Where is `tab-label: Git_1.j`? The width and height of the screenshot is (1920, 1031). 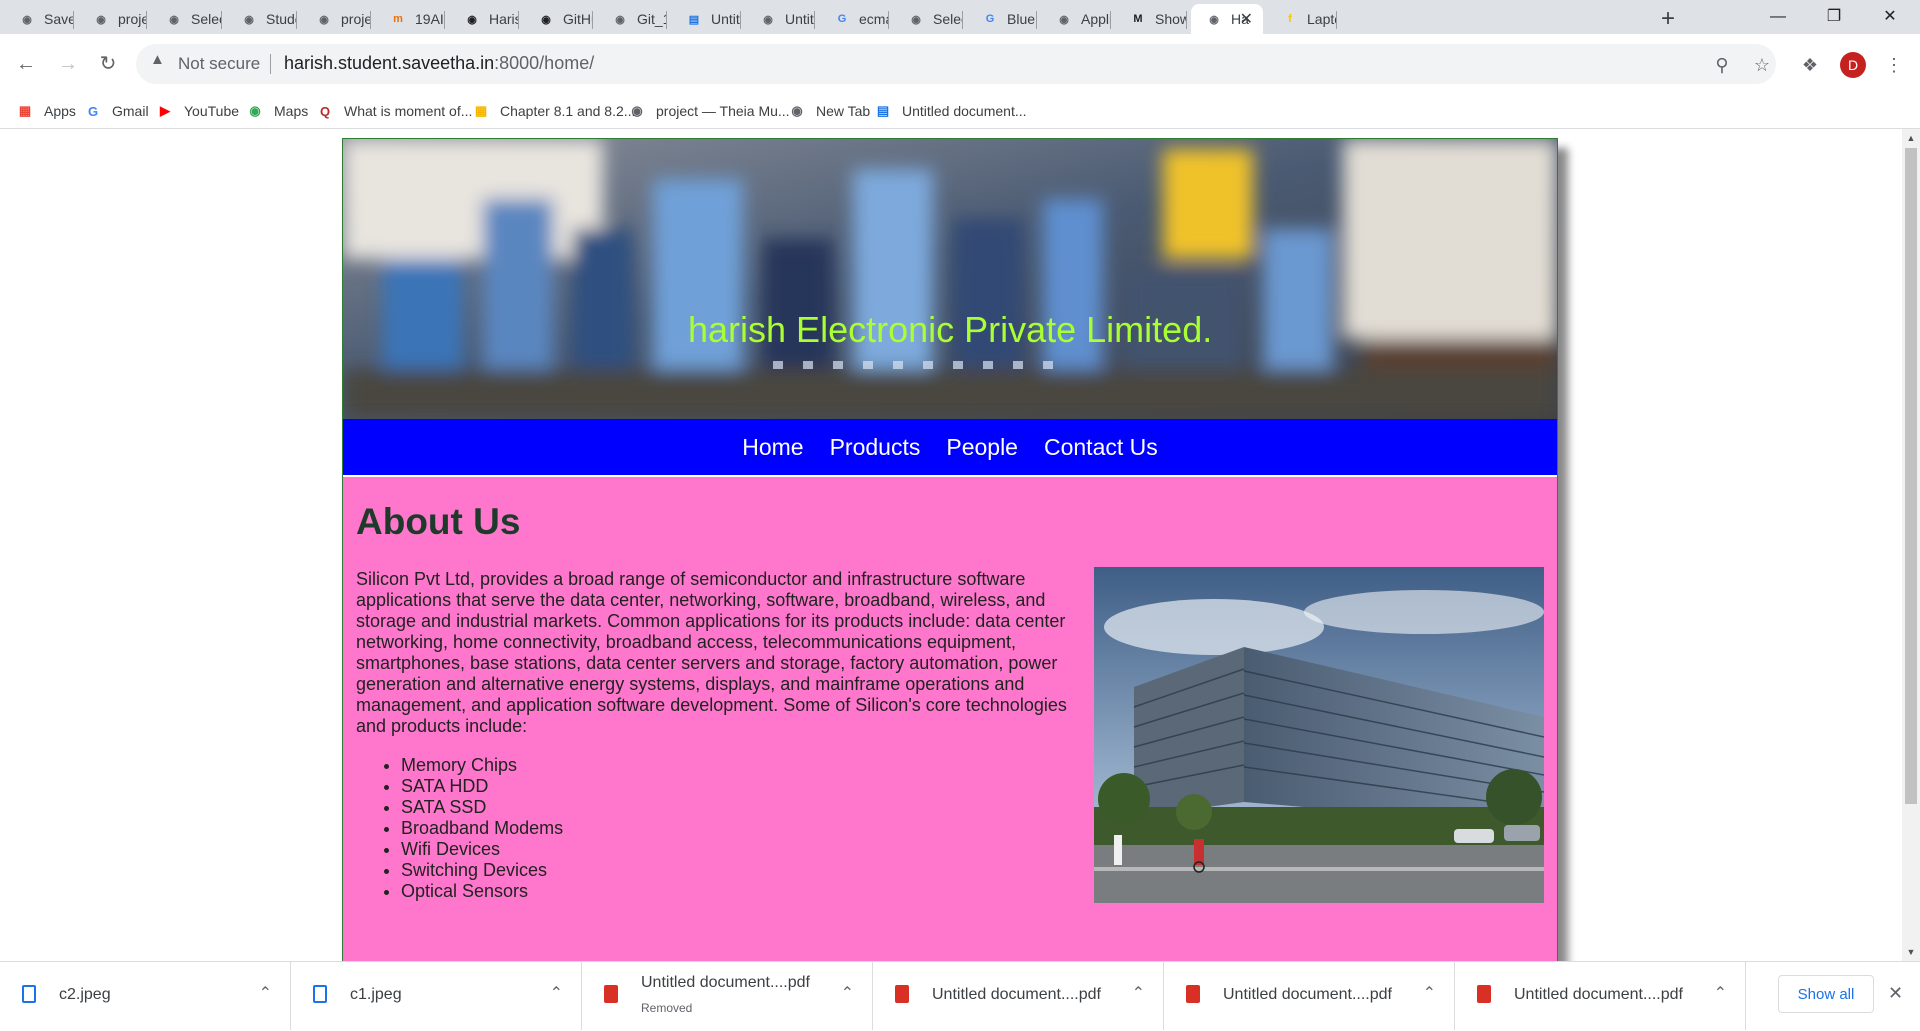 tab-label: Git_1.j is located at coordinates (652, 19).